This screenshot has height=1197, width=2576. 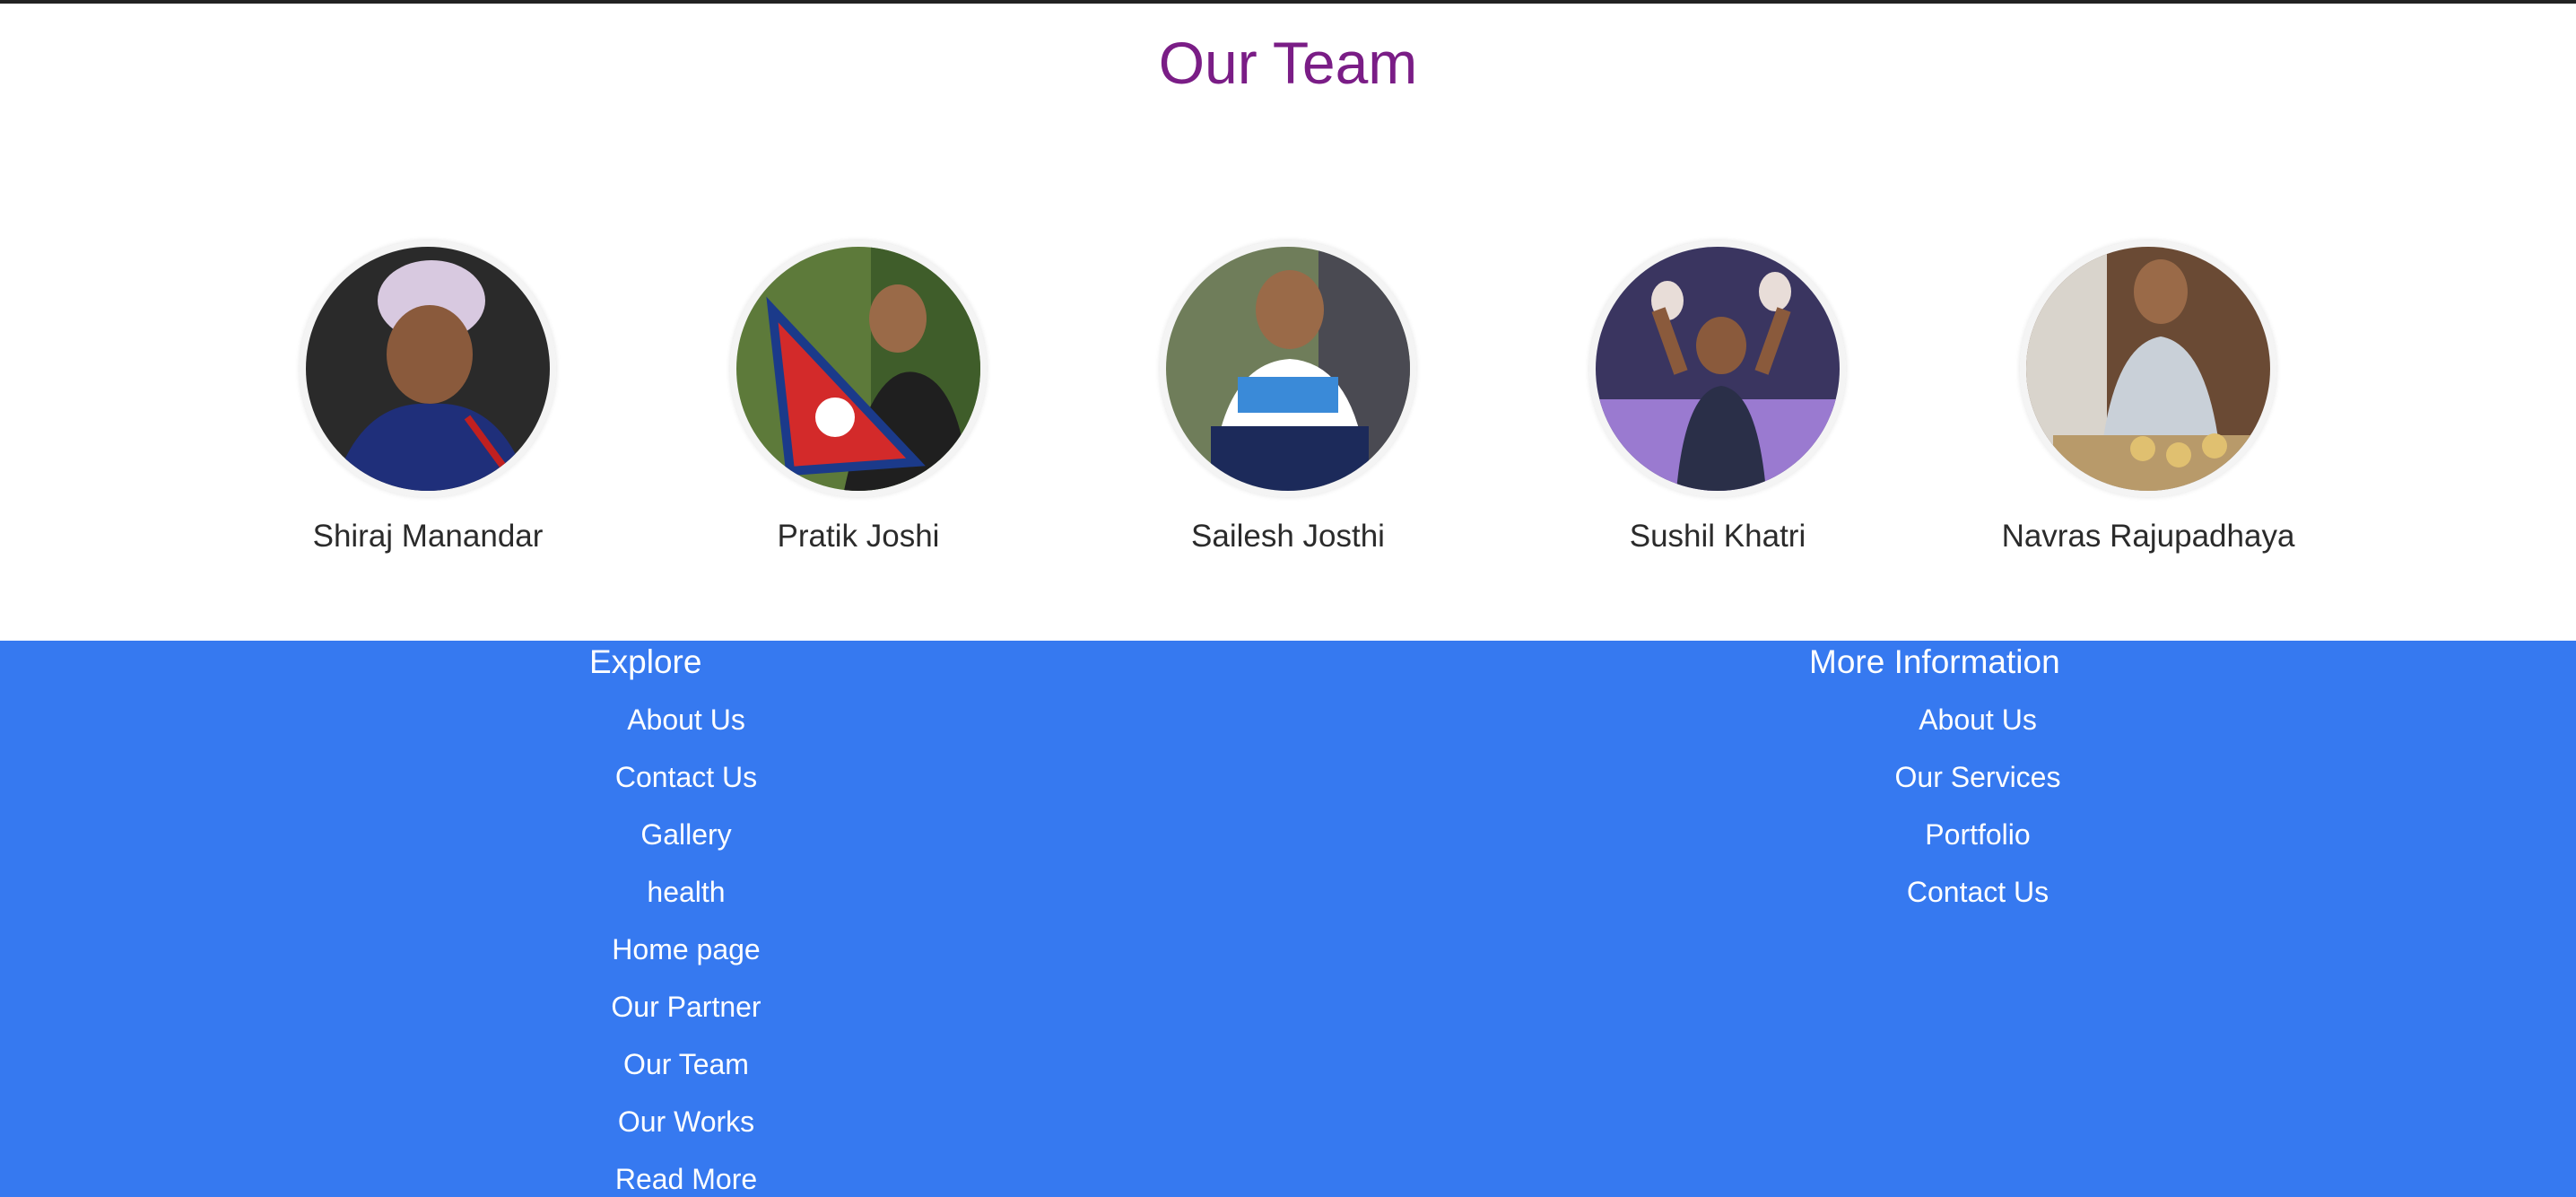 I want to click on footer-more-info-heading: More Information, so click(x=1934, y=661).